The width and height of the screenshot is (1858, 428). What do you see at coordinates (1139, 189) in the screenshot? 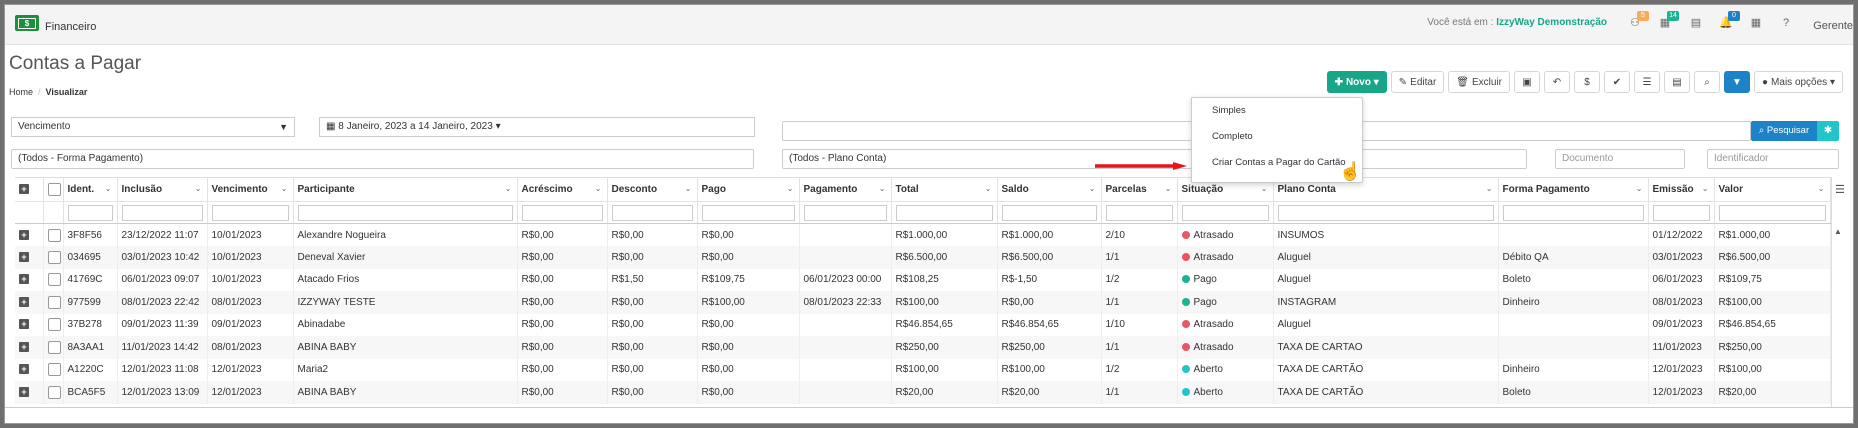
I see `column-header: Parcelas ⌄` at bounding box center [1139, 189].